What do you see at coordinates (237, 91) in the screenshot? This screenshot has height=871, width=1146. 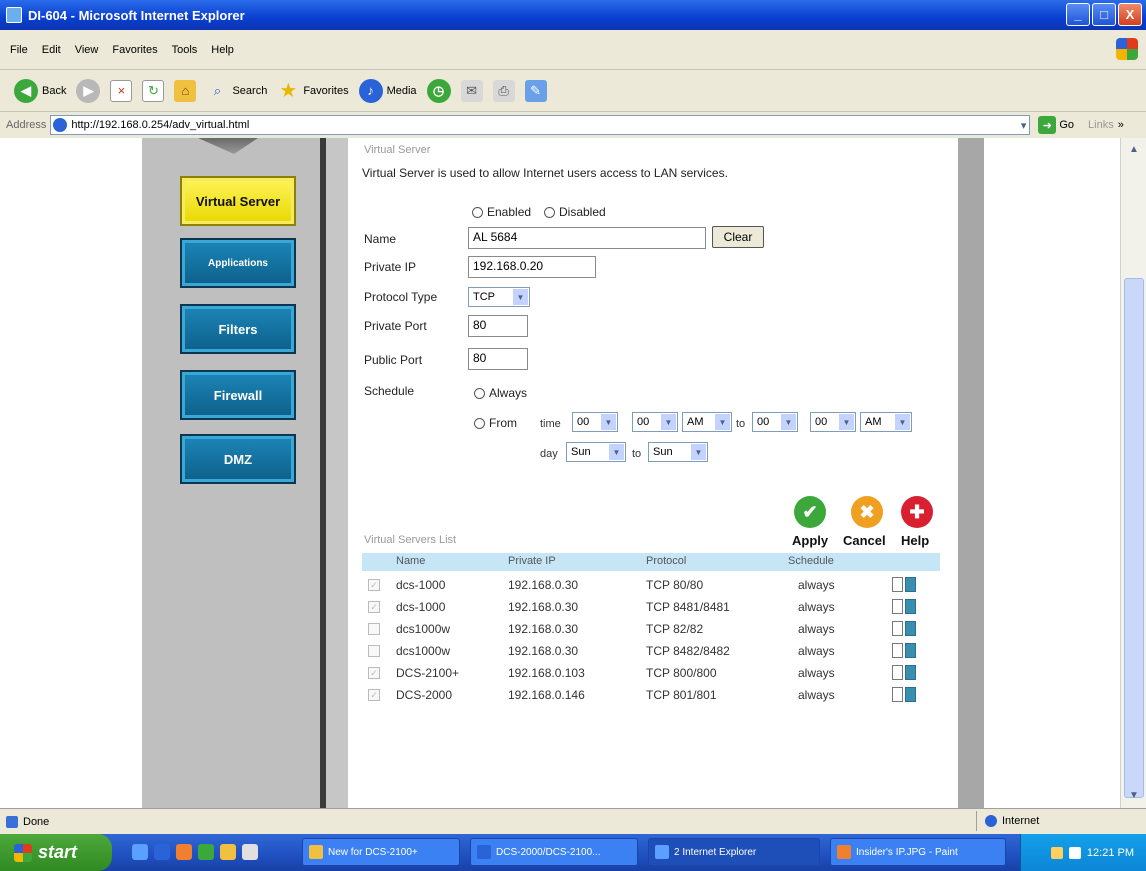 I see `search-button: ⌕ Search` at bounding box center [237, 91].